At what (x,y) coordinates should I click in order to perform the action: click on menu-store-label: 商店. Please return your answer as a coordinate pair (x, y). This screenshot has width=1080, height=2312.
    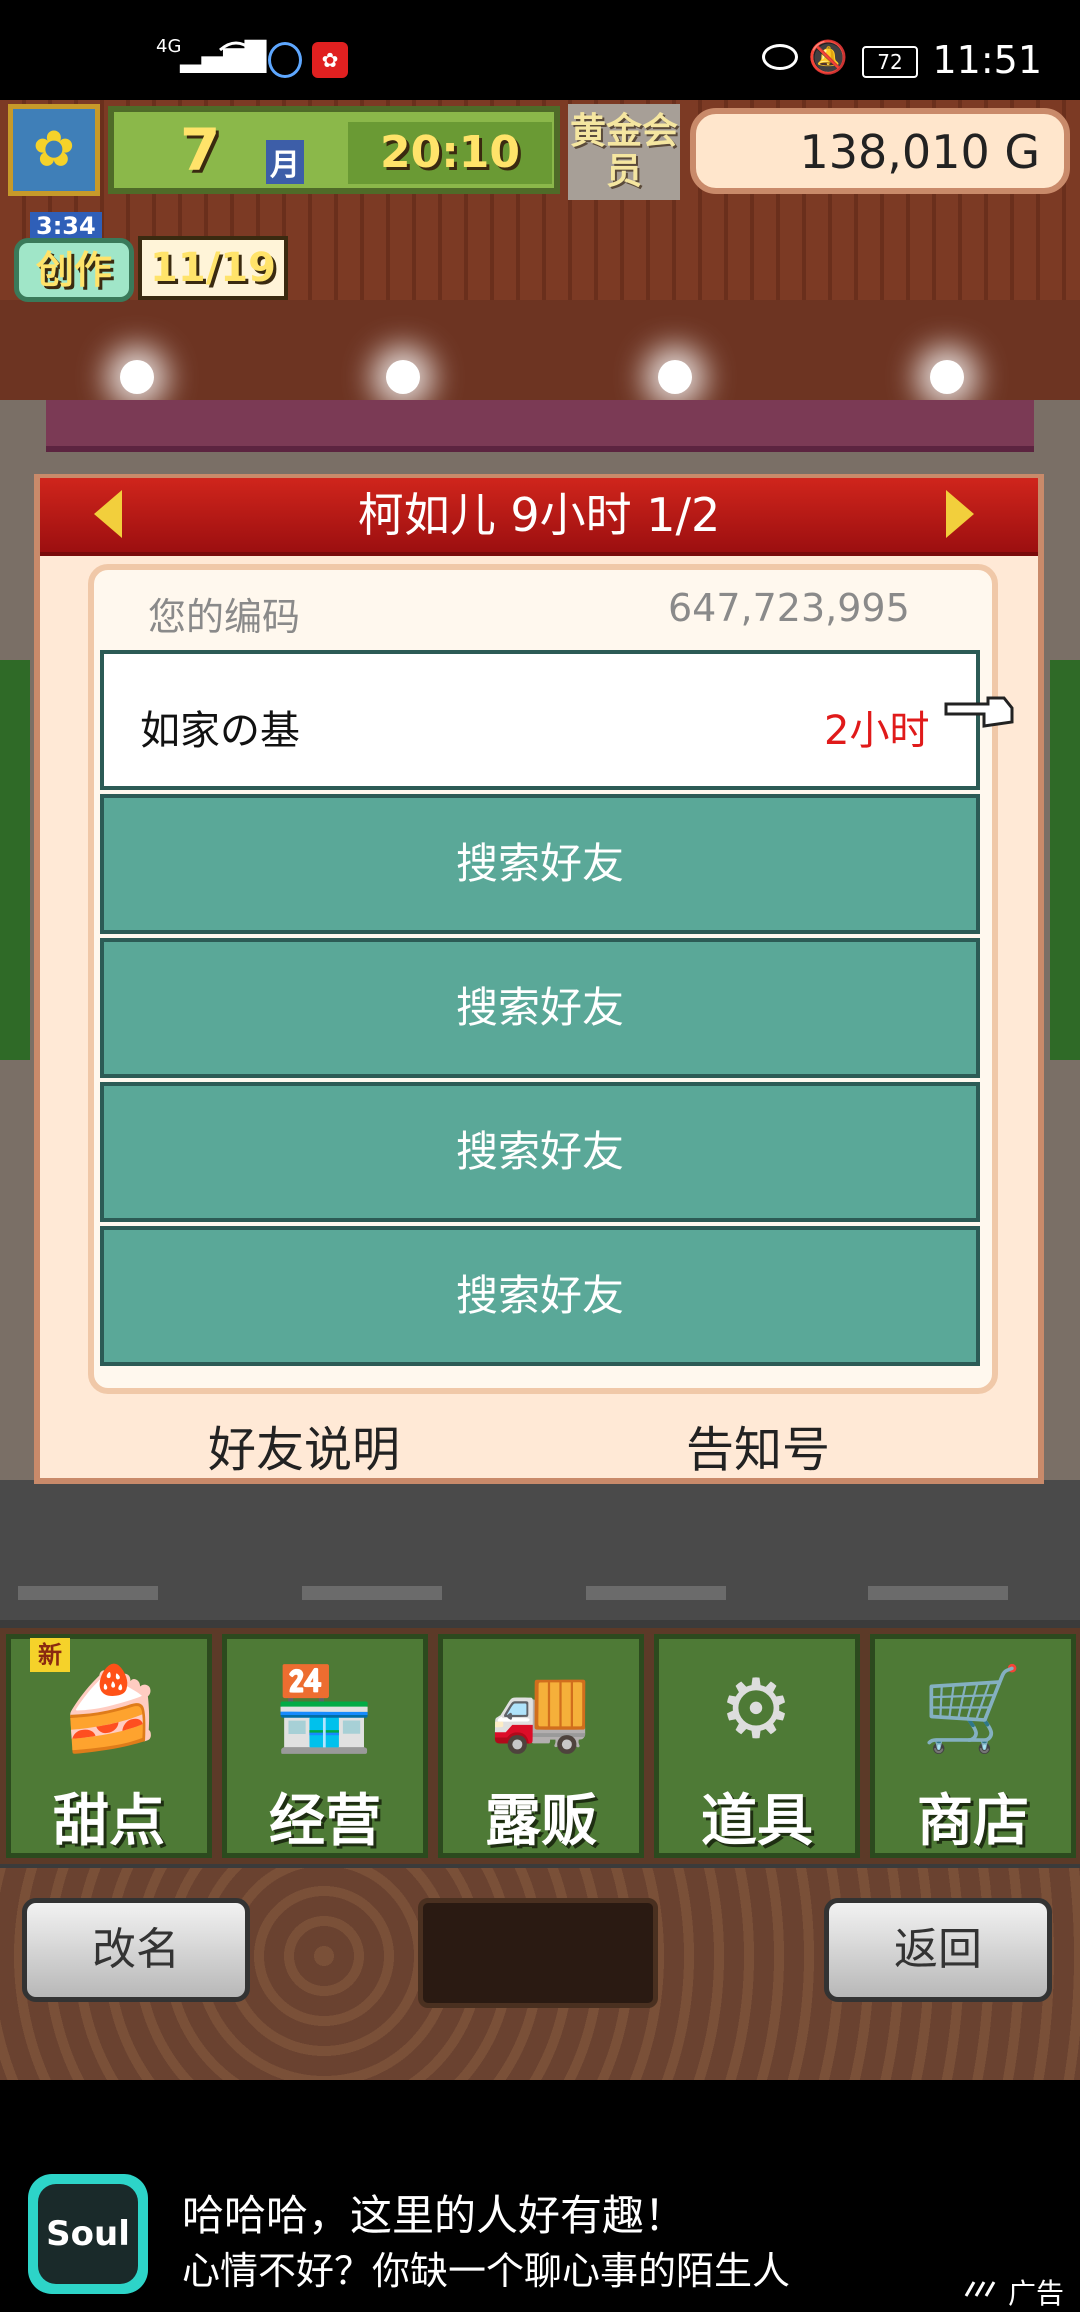
    Looking at the image, I should click on (973, 1821).